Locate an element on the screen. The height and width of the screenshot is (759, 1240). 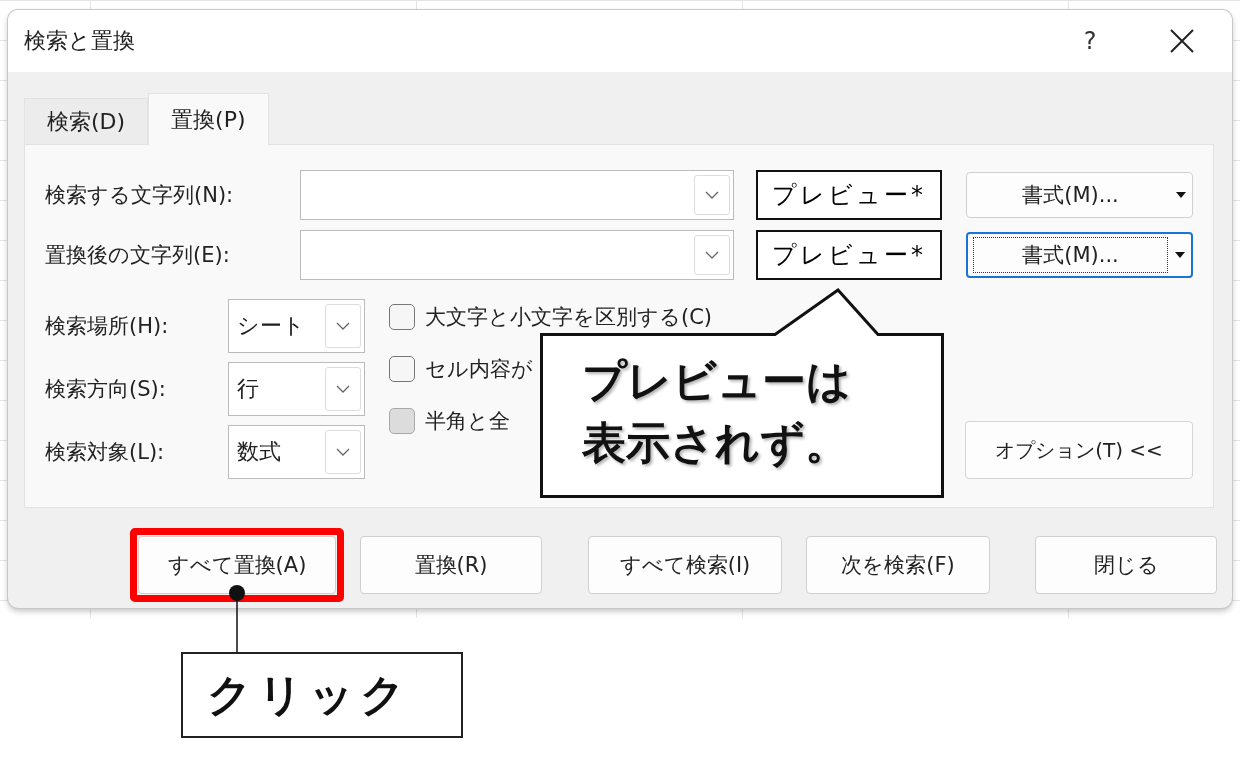
dialog-button: すべて置換(A) is located at coordinates (237, 565).